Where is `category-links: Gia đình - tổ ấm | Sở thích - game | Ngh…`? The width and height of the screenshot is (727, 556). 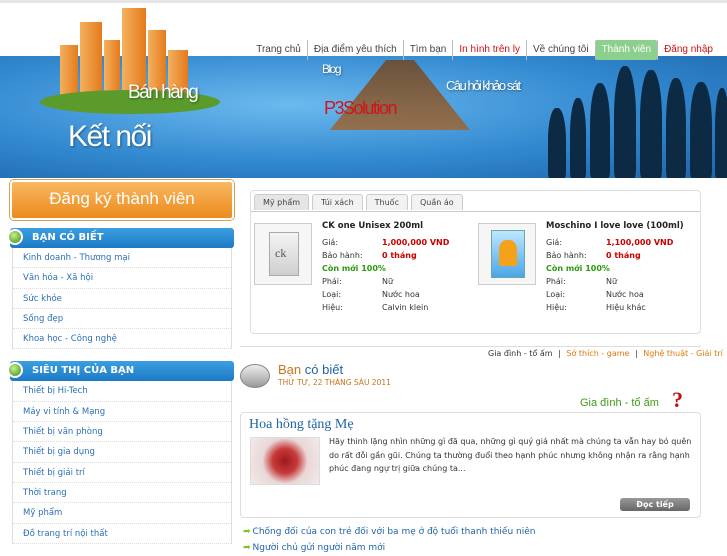
category-links: Gia đình - tổ ấm | Sở thích - game | Ngh… is located at coordinates (605, 353).